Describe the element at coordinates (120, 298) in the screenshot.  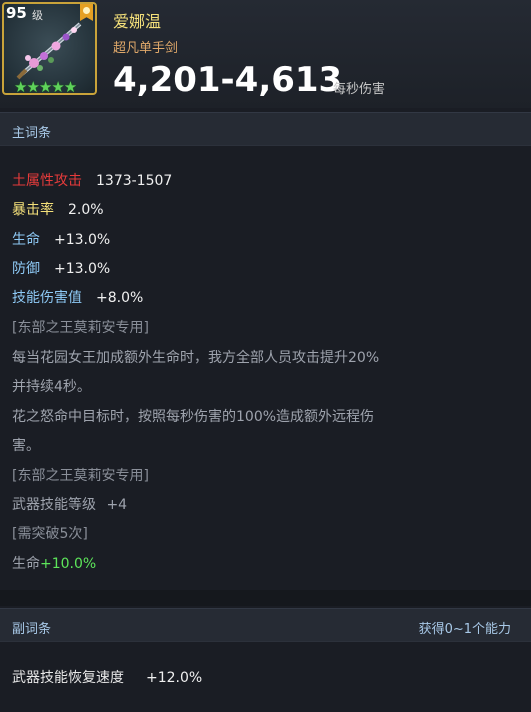
I see `stat-value: +8.0%` at that location.